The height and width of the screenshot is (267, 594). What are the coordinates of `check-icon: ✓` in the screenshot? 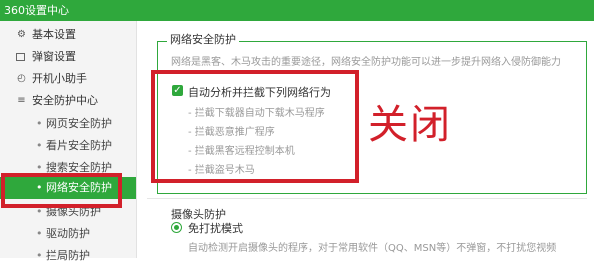 It's located at (177, 90).